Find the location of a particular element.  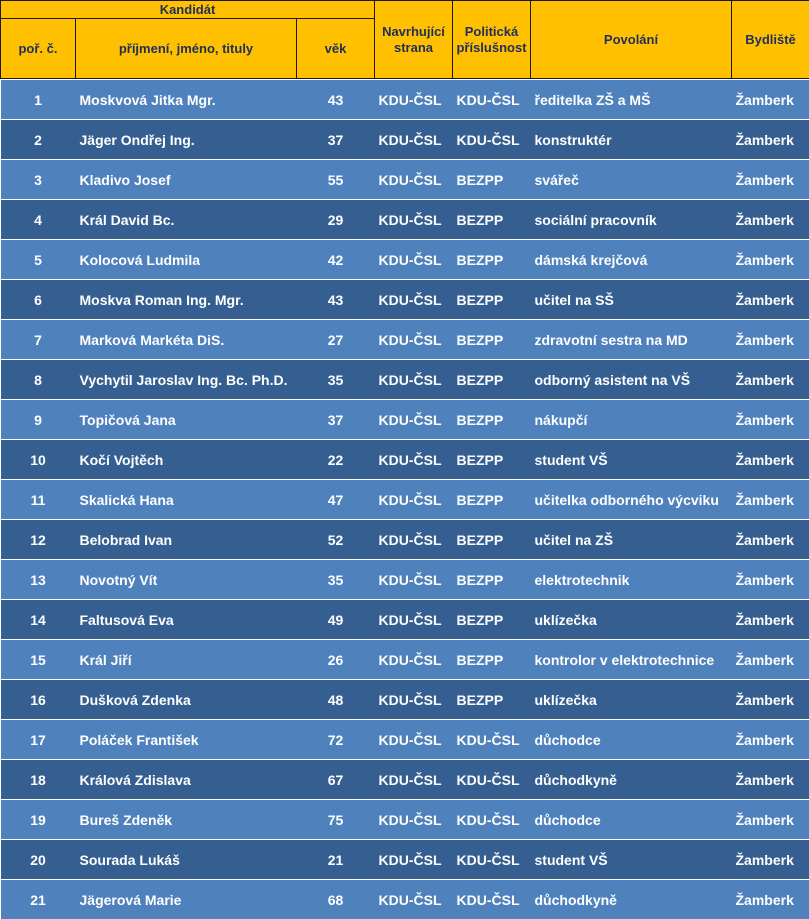

header-name: příjmení, jméno, tituly is located at coordinates (186, 49).